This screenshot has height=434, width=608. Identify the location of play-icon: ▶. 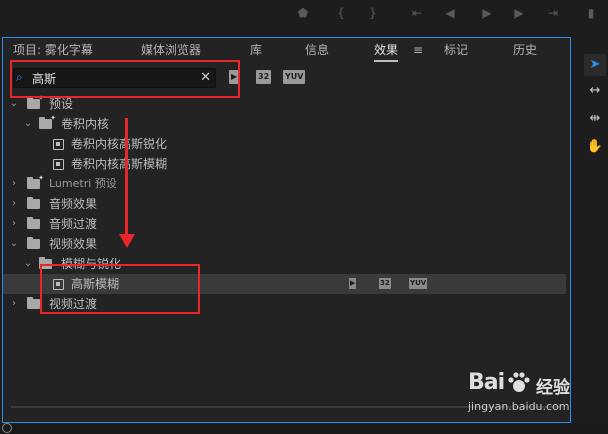
(487, 13).